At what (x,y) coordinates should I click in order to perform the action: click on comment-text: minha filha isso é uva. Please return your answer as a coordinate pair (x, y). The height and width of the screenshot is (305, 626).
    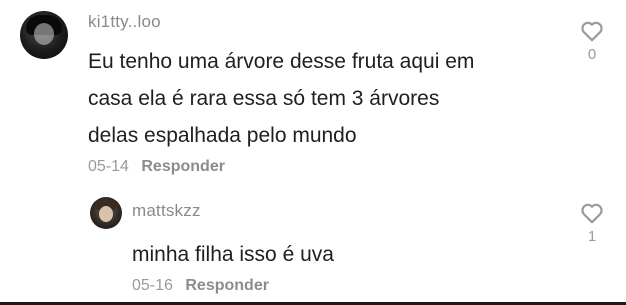
    Looking at the image, I should click on (233, 254).